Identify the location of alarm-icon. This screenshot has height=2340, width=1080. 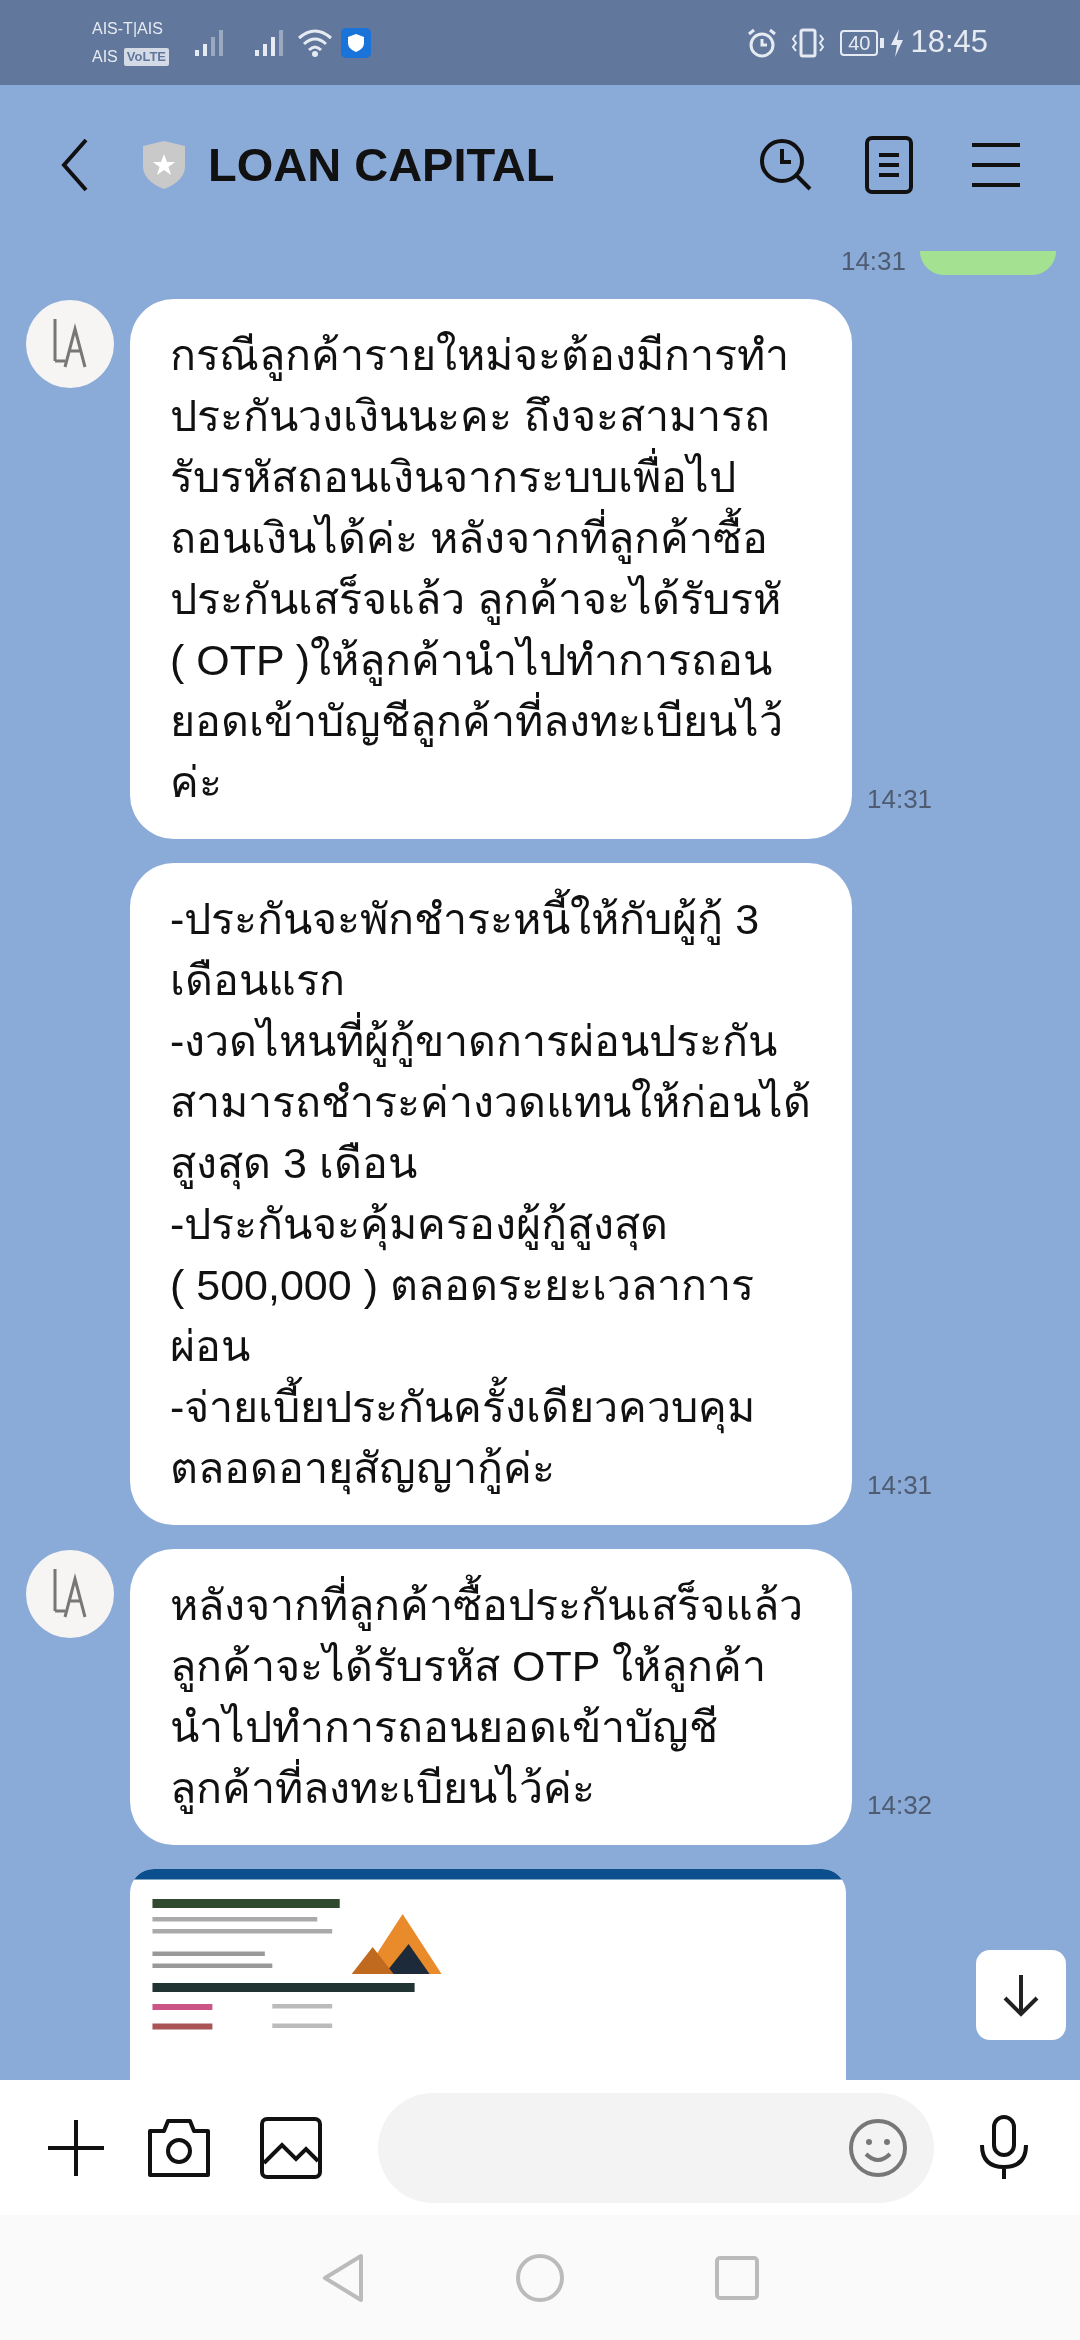
(762, 42).